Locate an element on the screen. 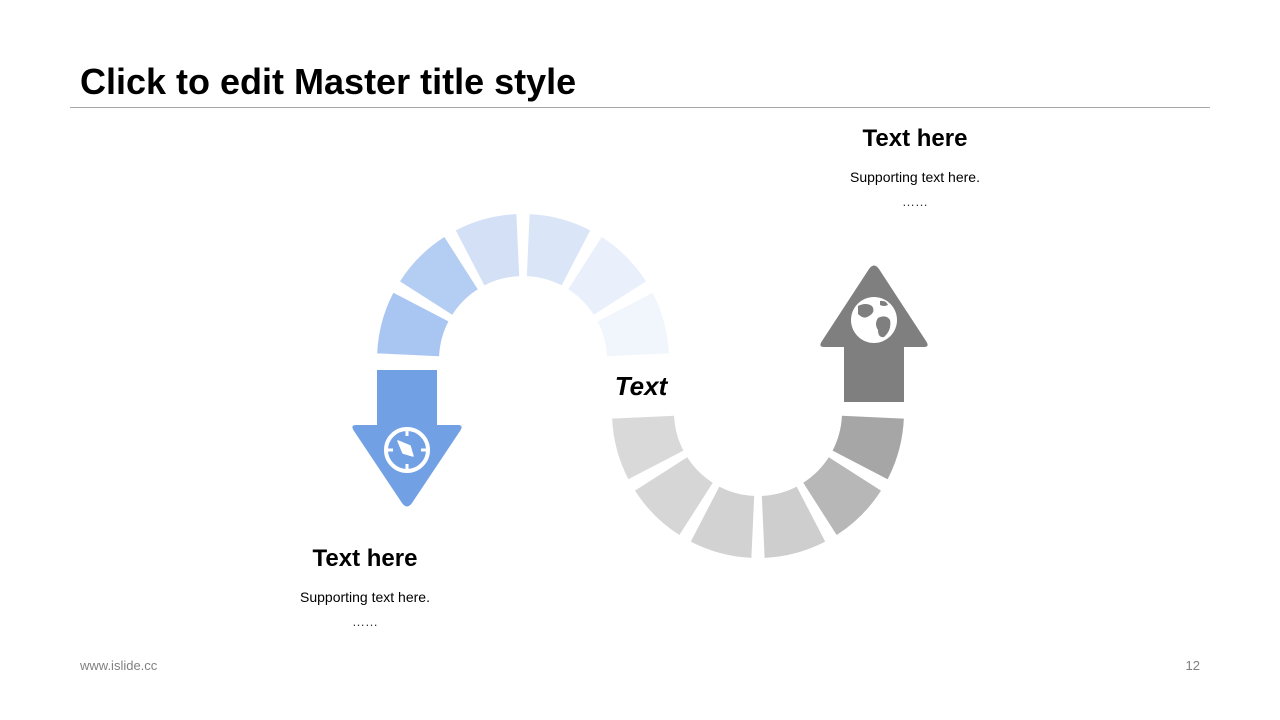  gray-up-arrow is located at coordinates (874, 334).